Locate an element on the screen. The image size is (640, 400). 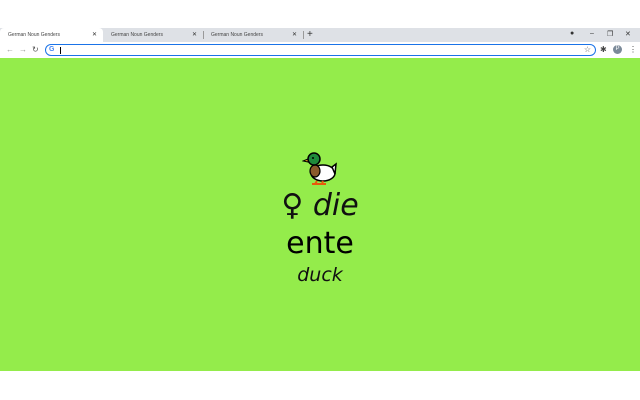
tab-3: German Noun Genders ✕ is located at coordinates (253, 35).